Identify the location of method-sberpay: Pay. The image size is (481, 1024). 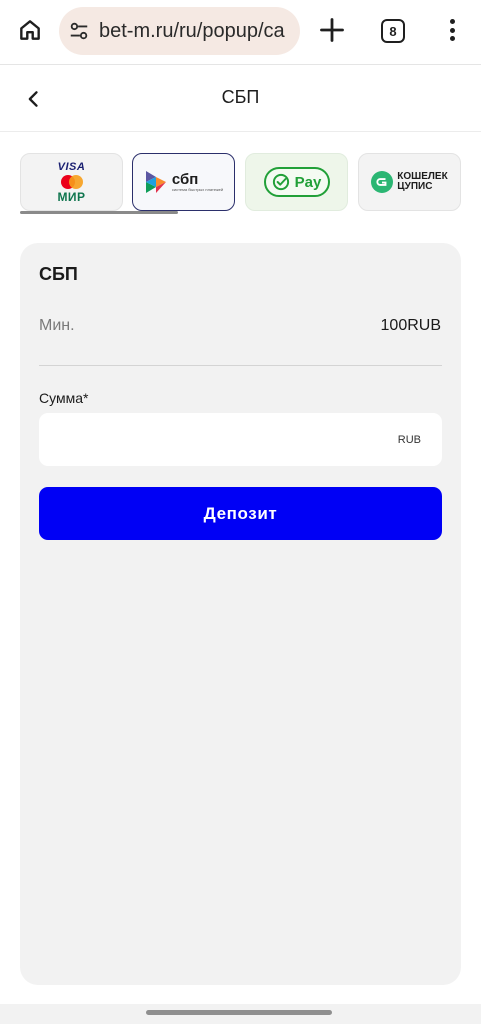
(296, 182).